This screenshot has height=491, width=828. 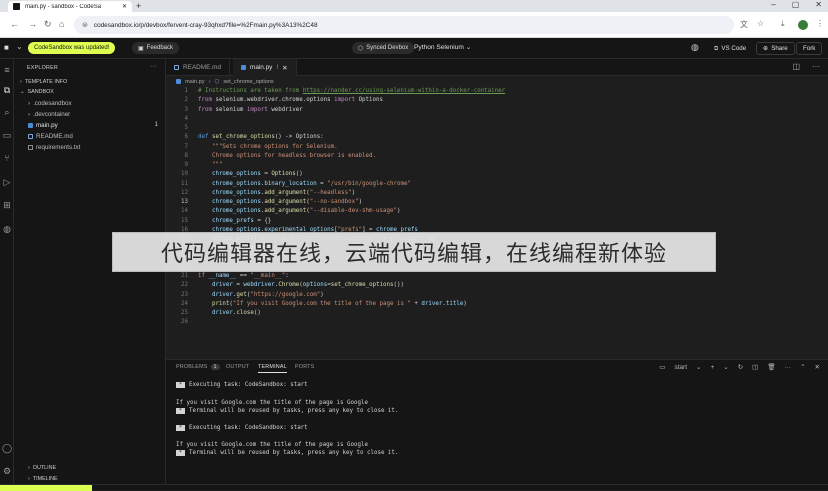 What do you see at coordinates (744, 24) in the screenshot?
I see `translate-icon: 文` at bounding box center [744, 24].